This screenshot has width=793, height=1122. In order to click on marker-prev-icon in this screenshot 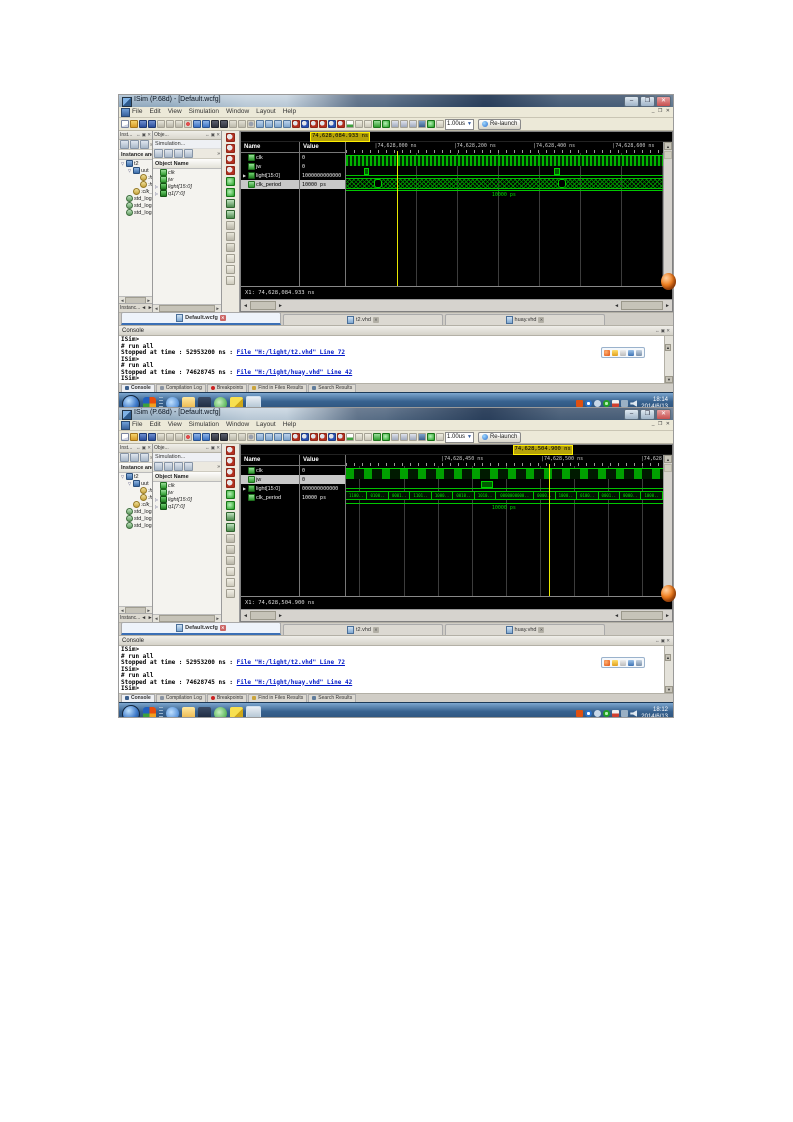, I will do `click(359, 437)`.